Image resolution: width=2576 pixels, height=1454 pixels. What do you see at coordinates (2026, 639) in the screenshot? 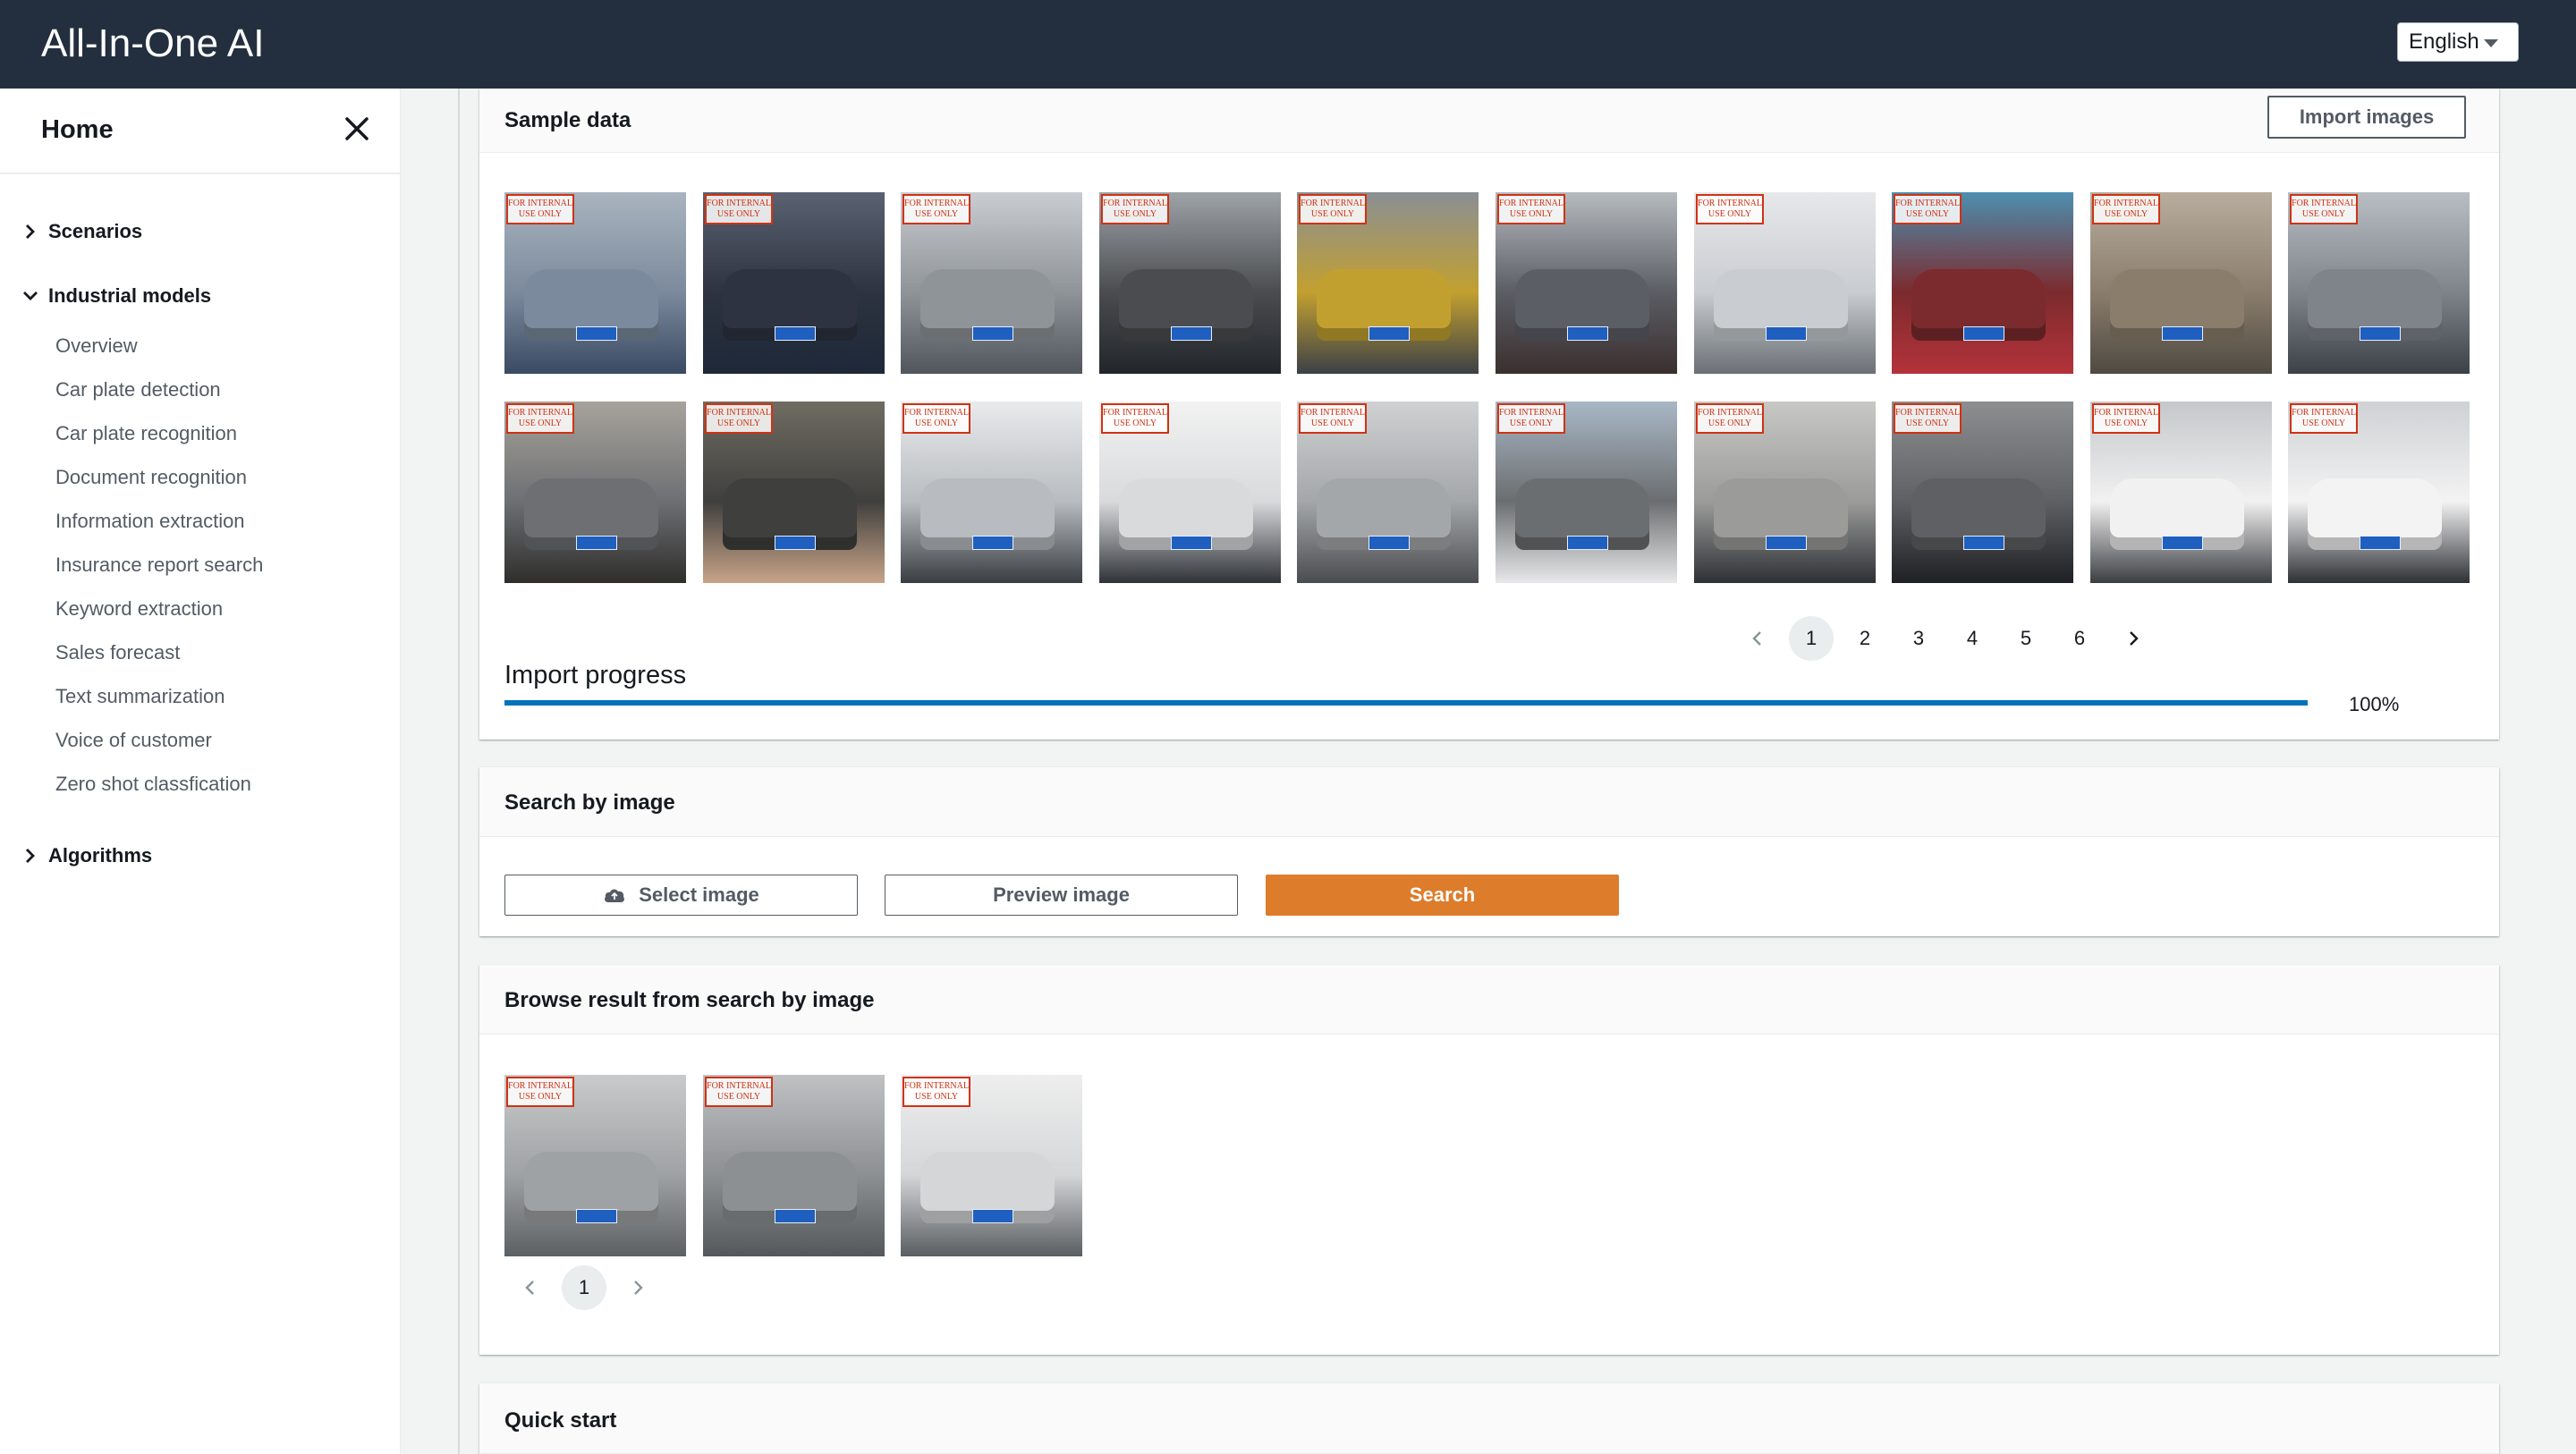
I see `page-button-5: 5` at bounding box center [2026, 639].